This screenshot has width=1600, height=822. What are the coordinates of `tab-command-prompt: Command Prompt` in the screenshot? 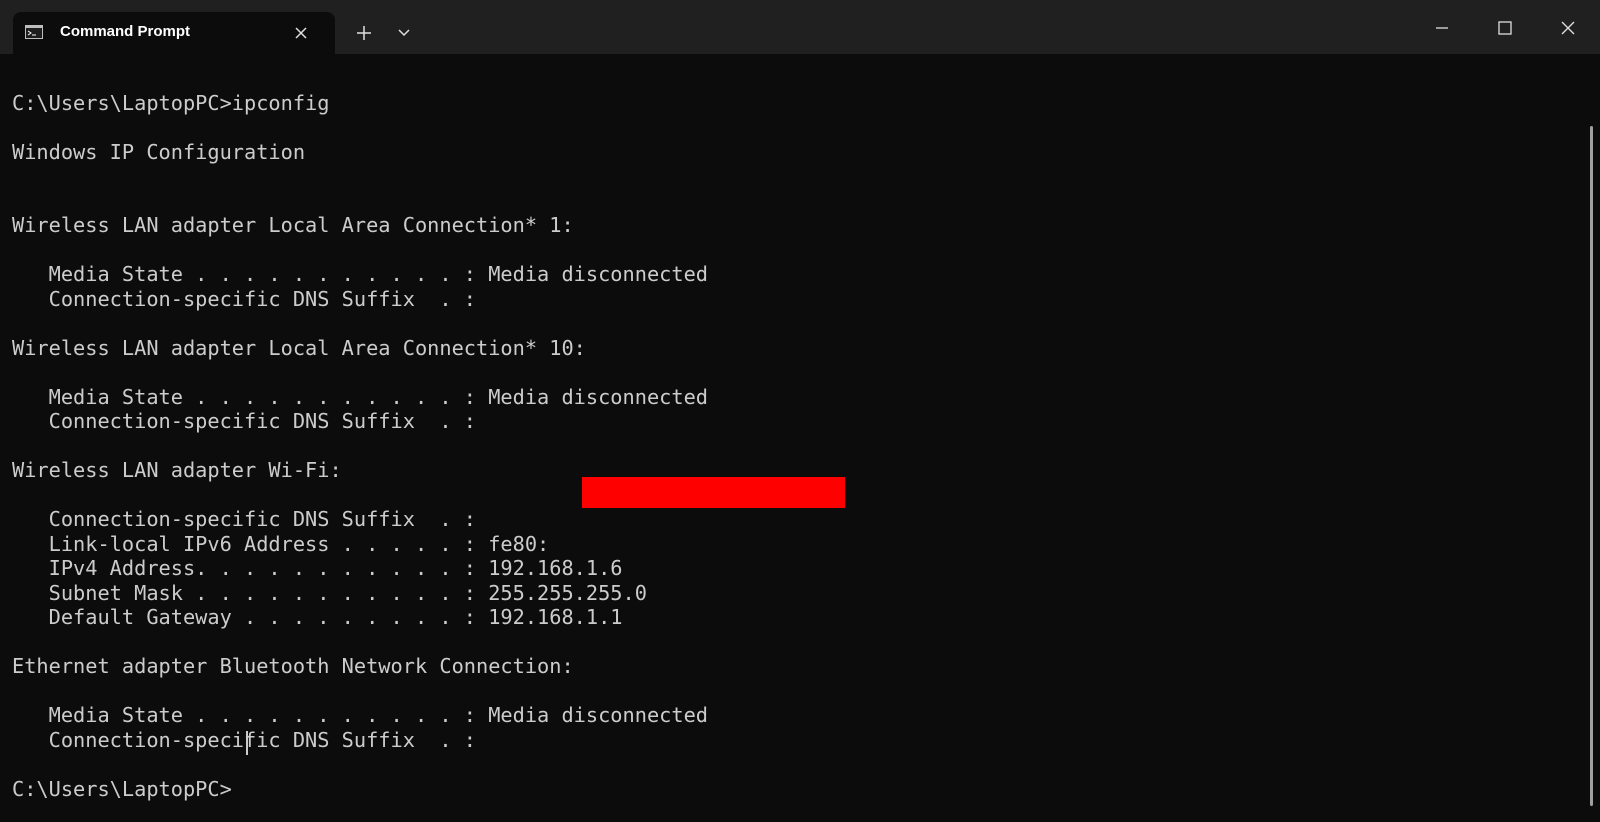 It's located at (174, 33).